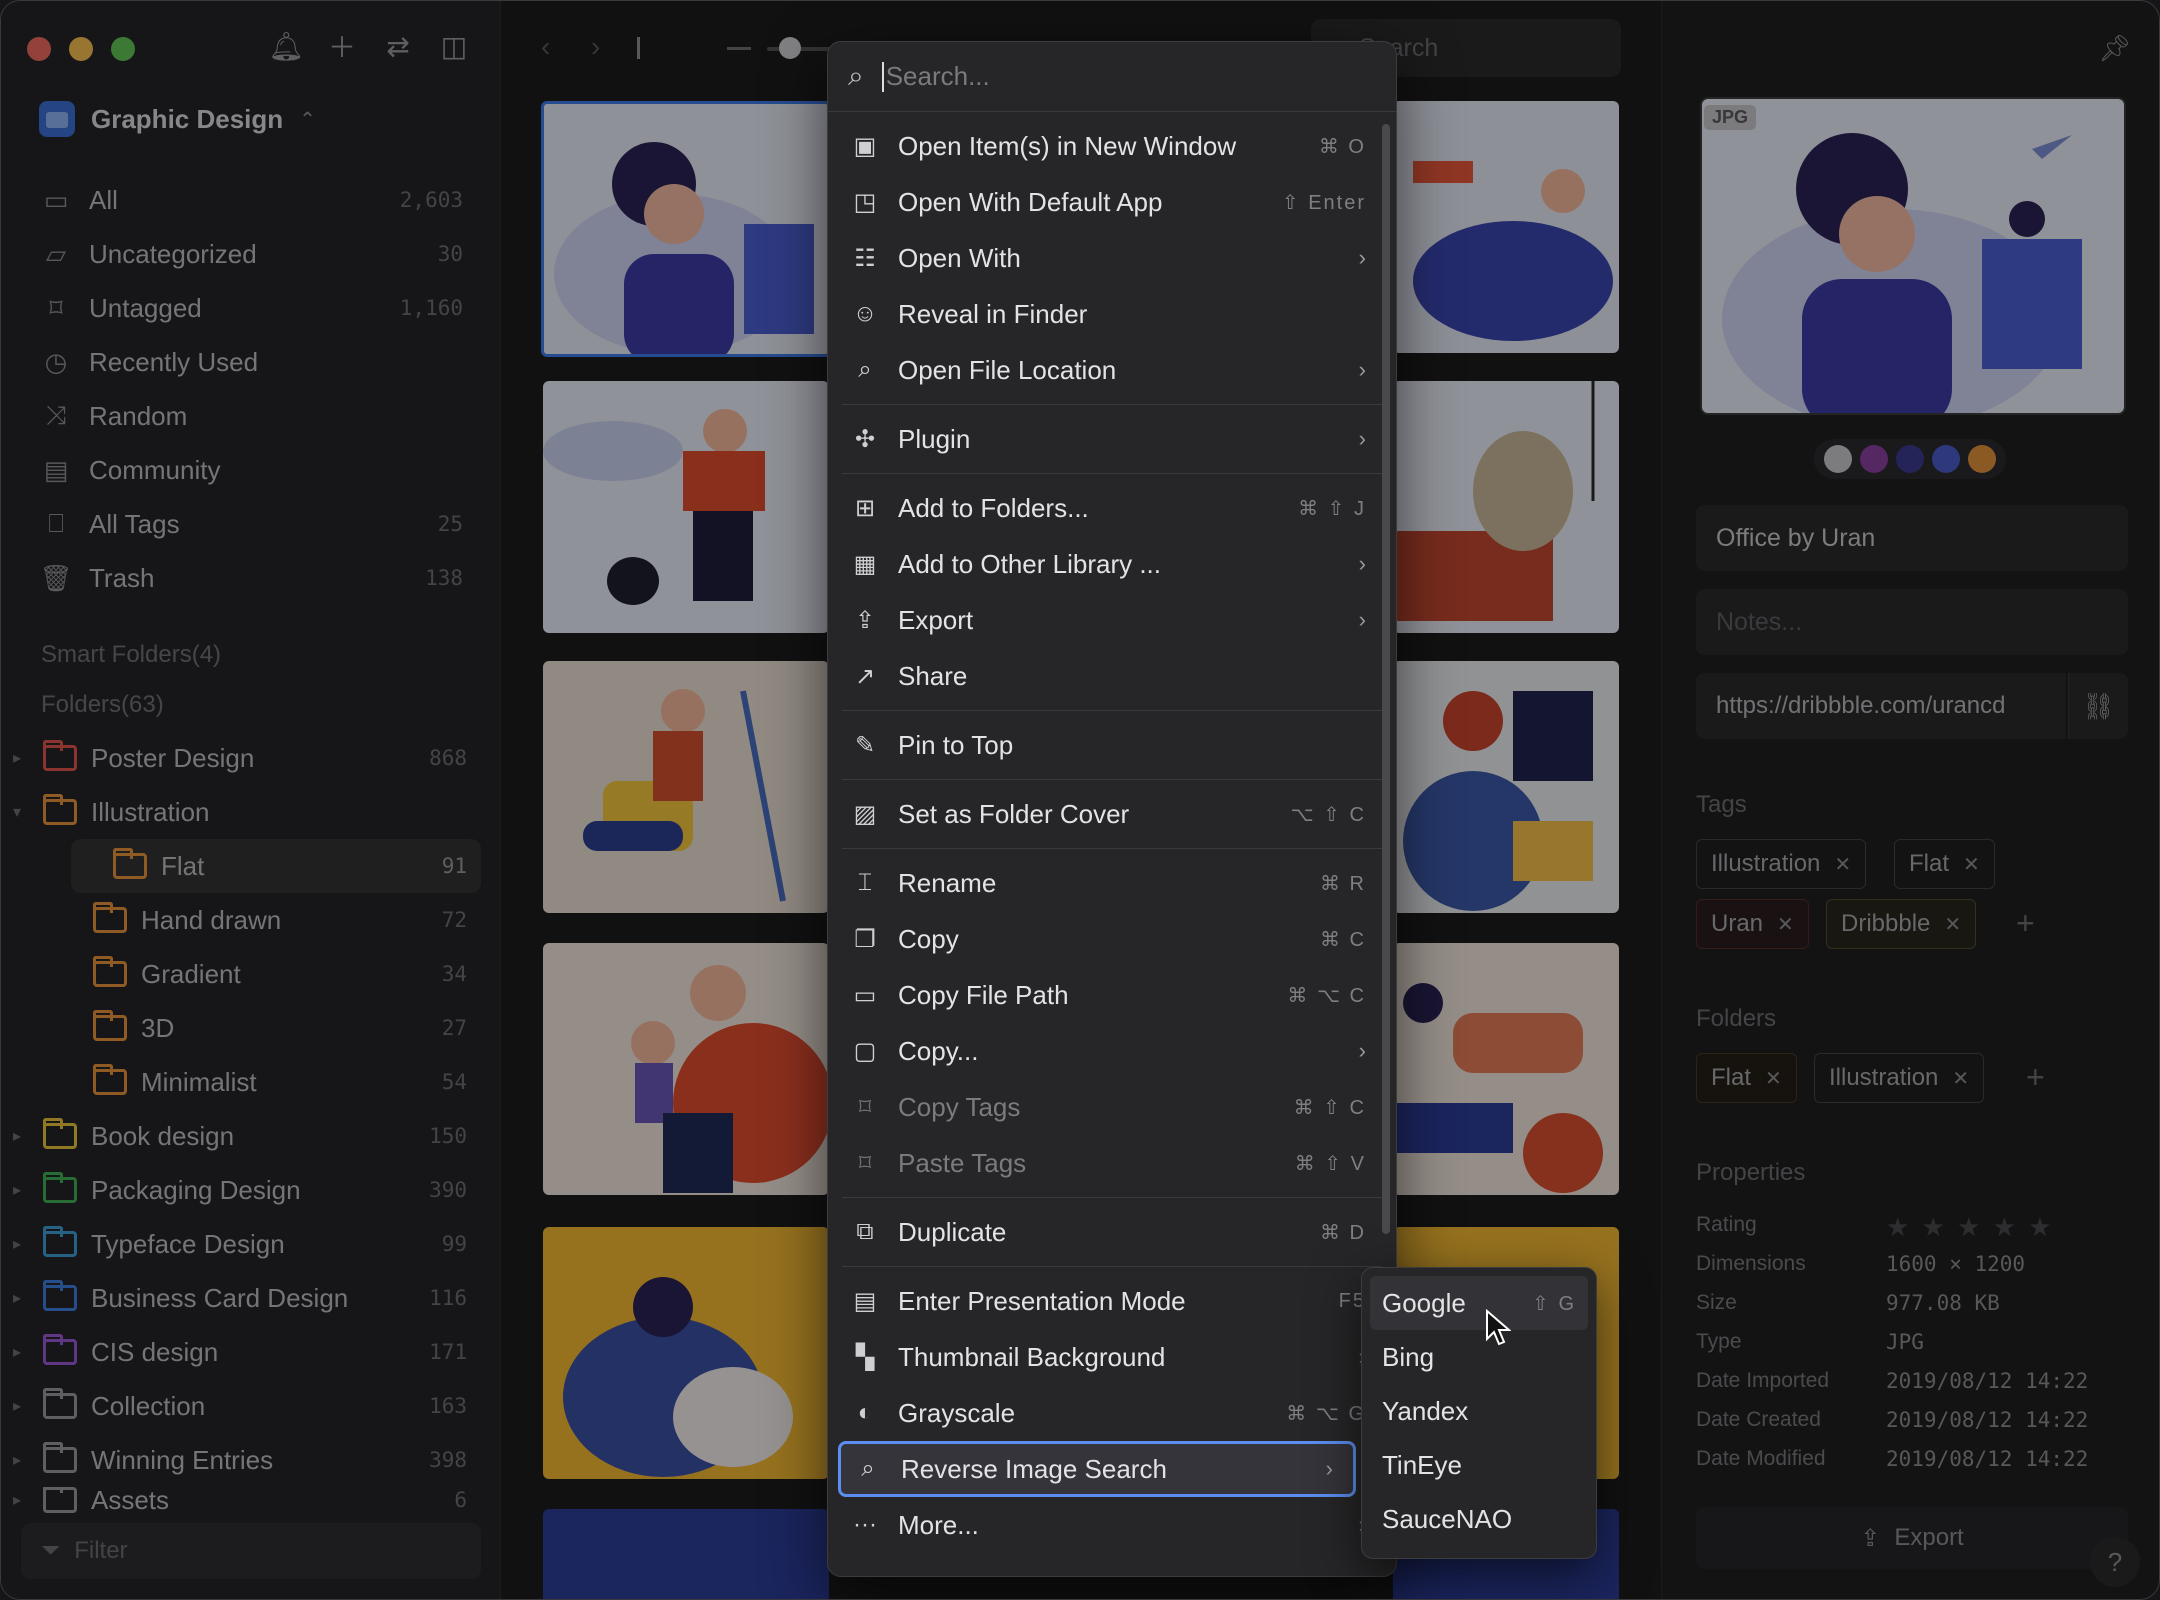 The width and height of the screenshot is (2160, 1600). I want to click on pin-icon: ✎, so click(865, 745).